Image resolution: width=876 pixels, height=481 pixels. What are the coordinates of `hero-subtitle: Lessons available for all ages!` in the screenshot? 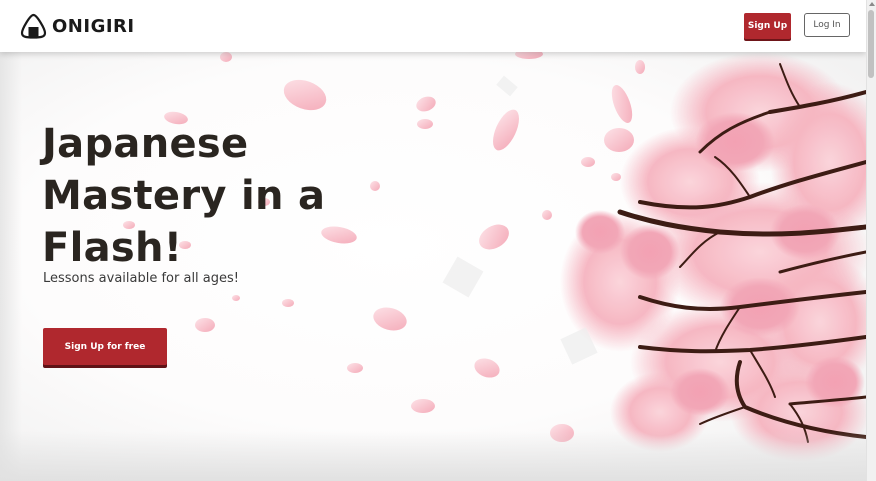 It's located at (141, 278).